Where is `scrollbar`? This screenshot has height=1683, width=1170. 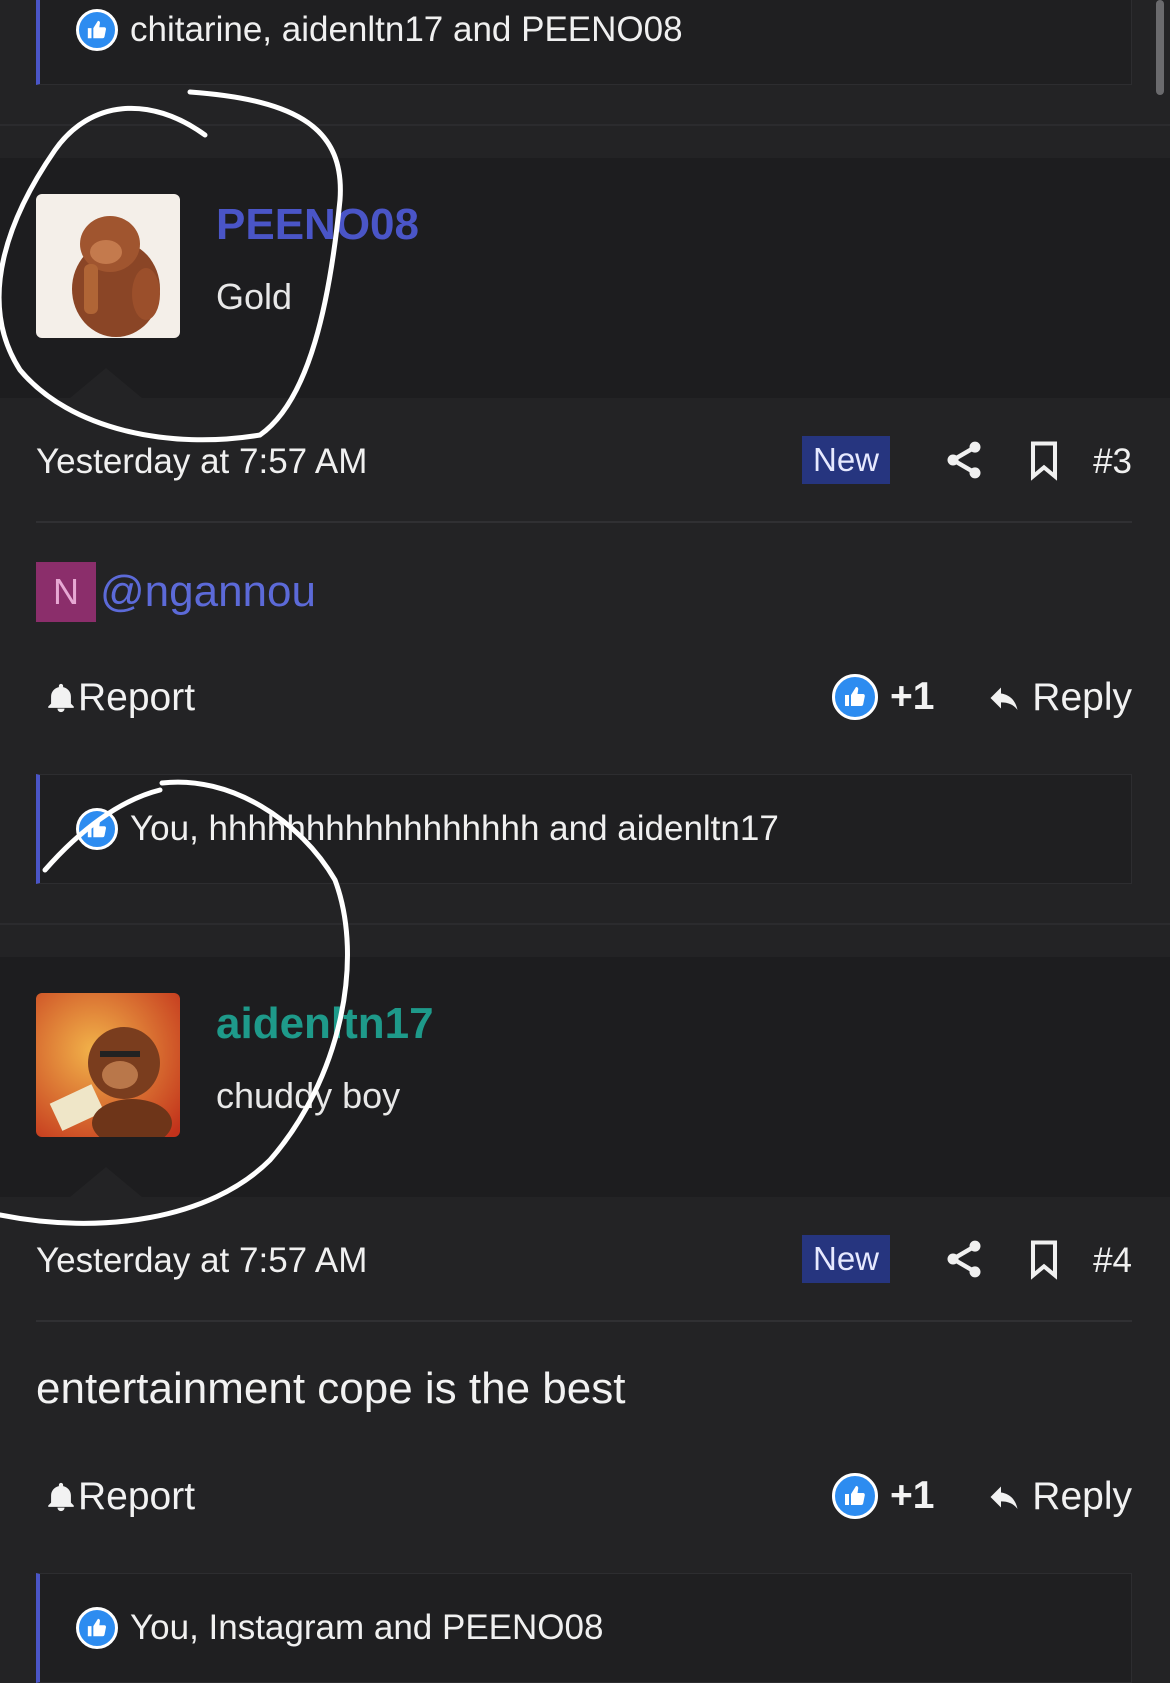
scrollbar is located at coordinates (1160, 47).